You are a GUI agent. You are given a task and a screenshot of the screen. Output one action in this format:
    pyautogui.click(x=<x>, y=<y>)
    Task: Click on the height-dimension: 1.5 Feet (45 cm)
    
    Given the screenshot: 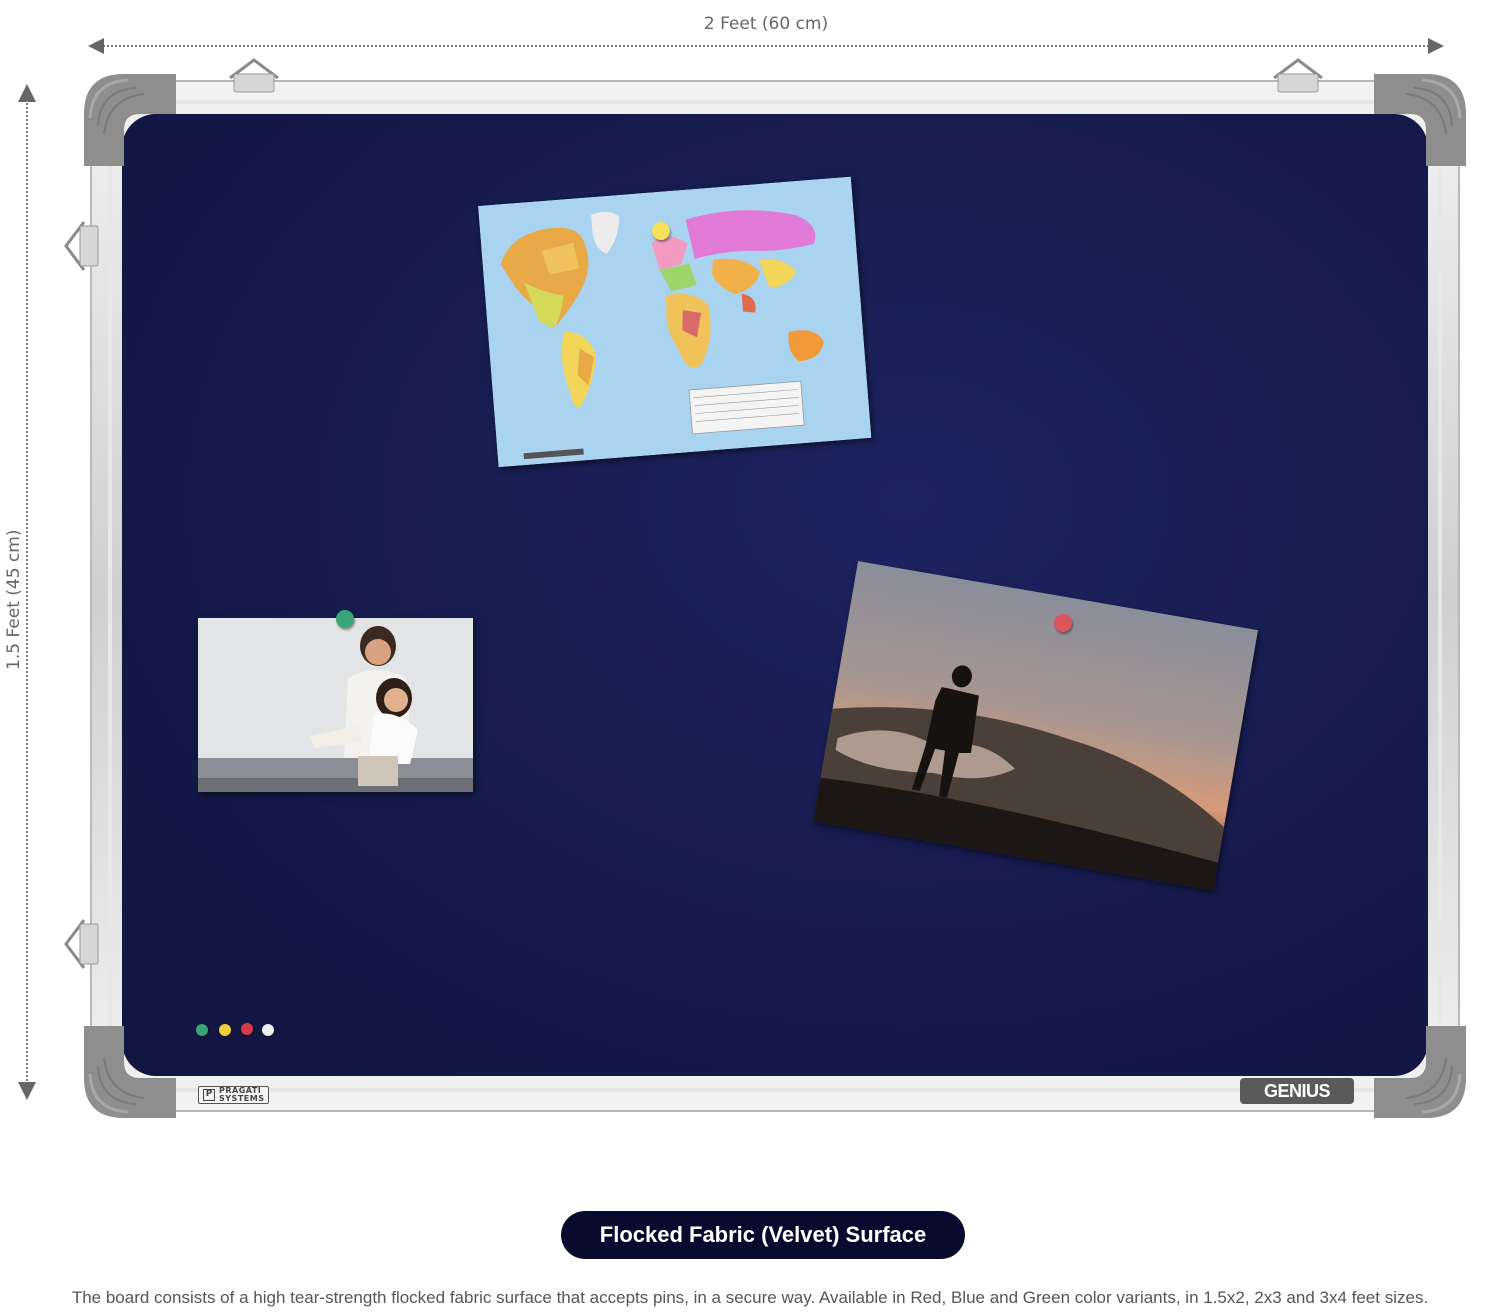 What is the action you would take?
    pyautogui.click(x=26, y=592)
    